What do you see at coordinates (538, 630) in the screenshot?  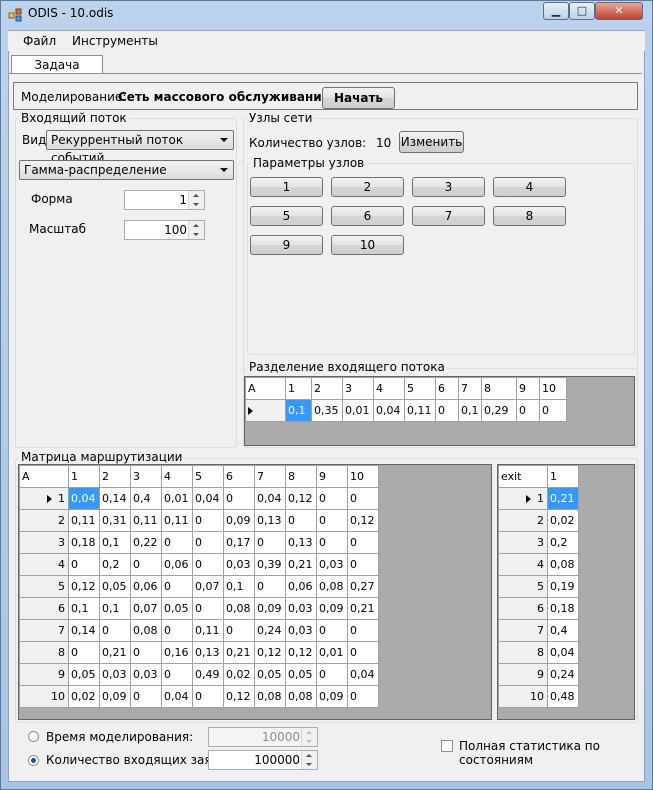 I see `table-row: 7 0,4` at bounding box center [538, 630].